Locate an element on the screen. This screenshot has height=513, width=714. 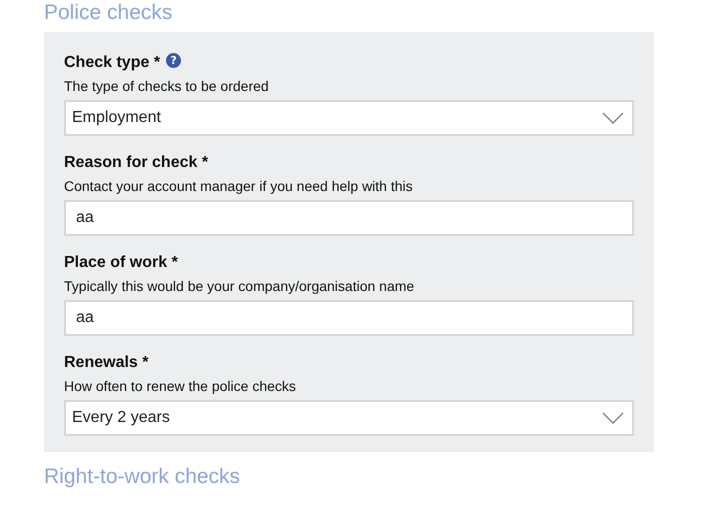
field-hint: How often to renew the police checks is located at coordinates (180, 386).